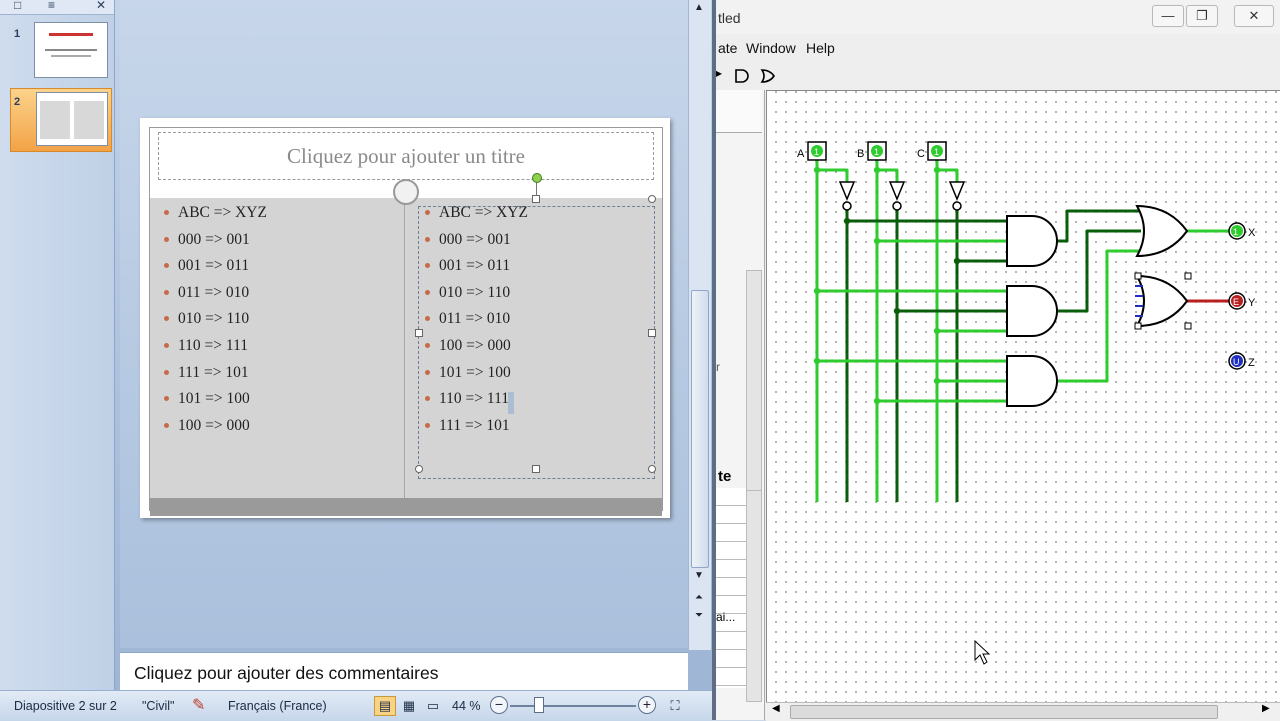 This screenshot has height=721, width=1280. What do you see at coordinates (473, 319) in the screenshot?
I see `right-list-item: 011 => 010` at bounding box center [473, 319].